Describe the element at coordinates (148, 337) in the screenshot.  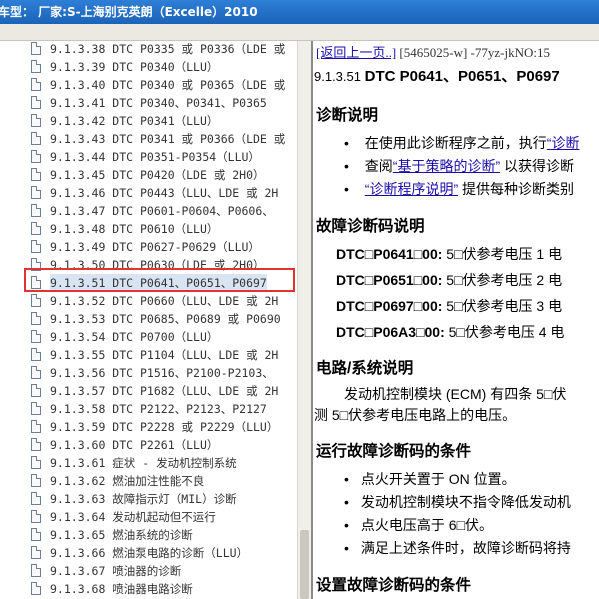
I see `tree-item: 9.1.3.54 DTC P0700（LLU）` at that location.